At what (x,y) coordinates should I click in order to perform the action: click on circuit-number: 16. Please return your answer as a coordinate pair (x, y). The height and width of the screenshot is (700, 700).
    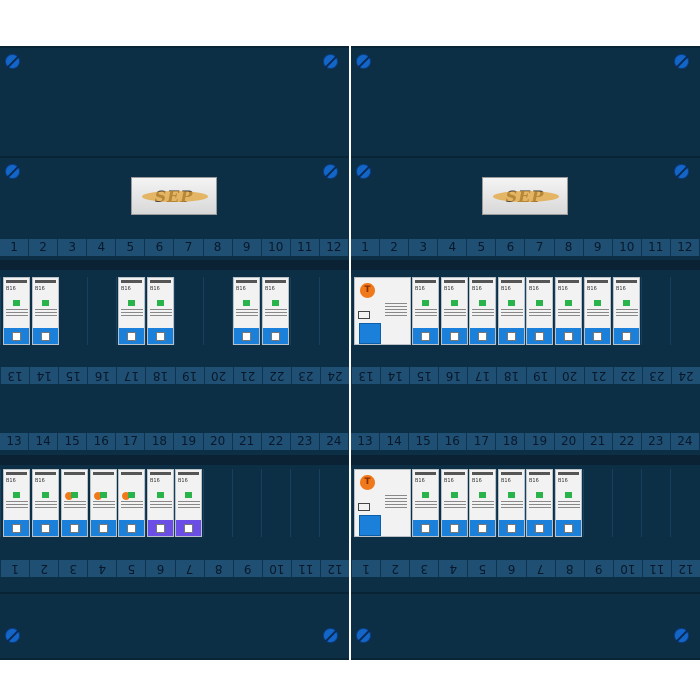
    Looking at the image, I should click on (453, 375).